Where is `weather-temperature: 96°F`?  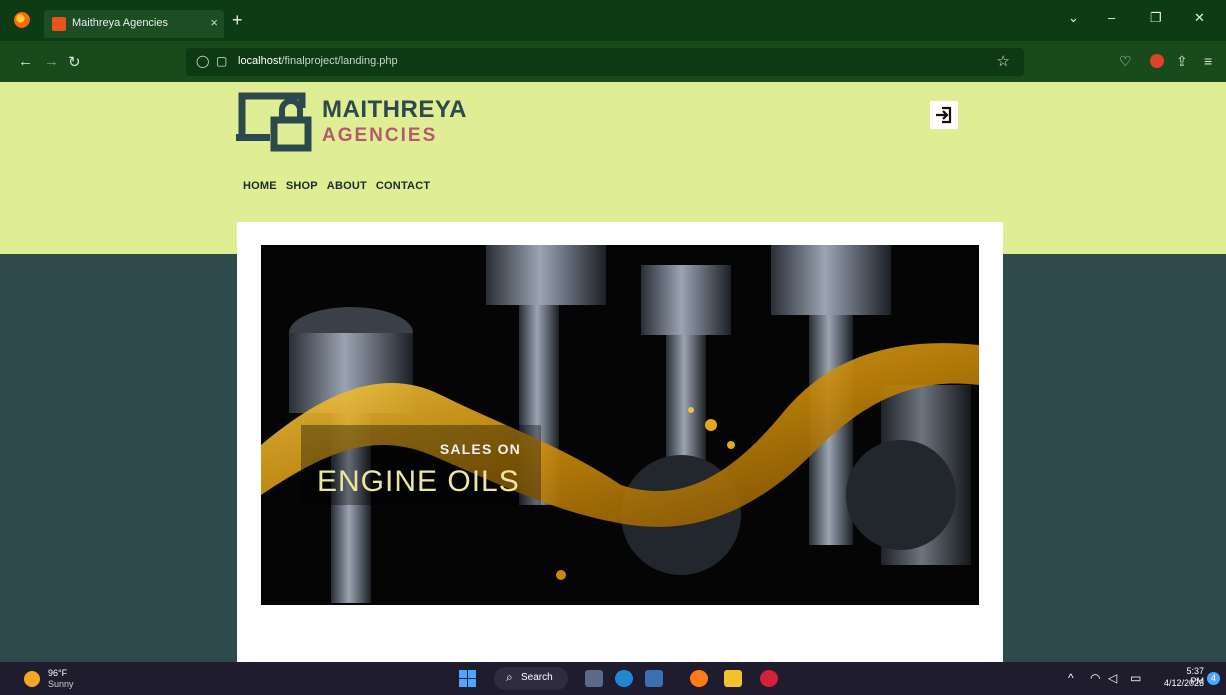 weather-temperature: 96°F is located at coordinates (57, 673).